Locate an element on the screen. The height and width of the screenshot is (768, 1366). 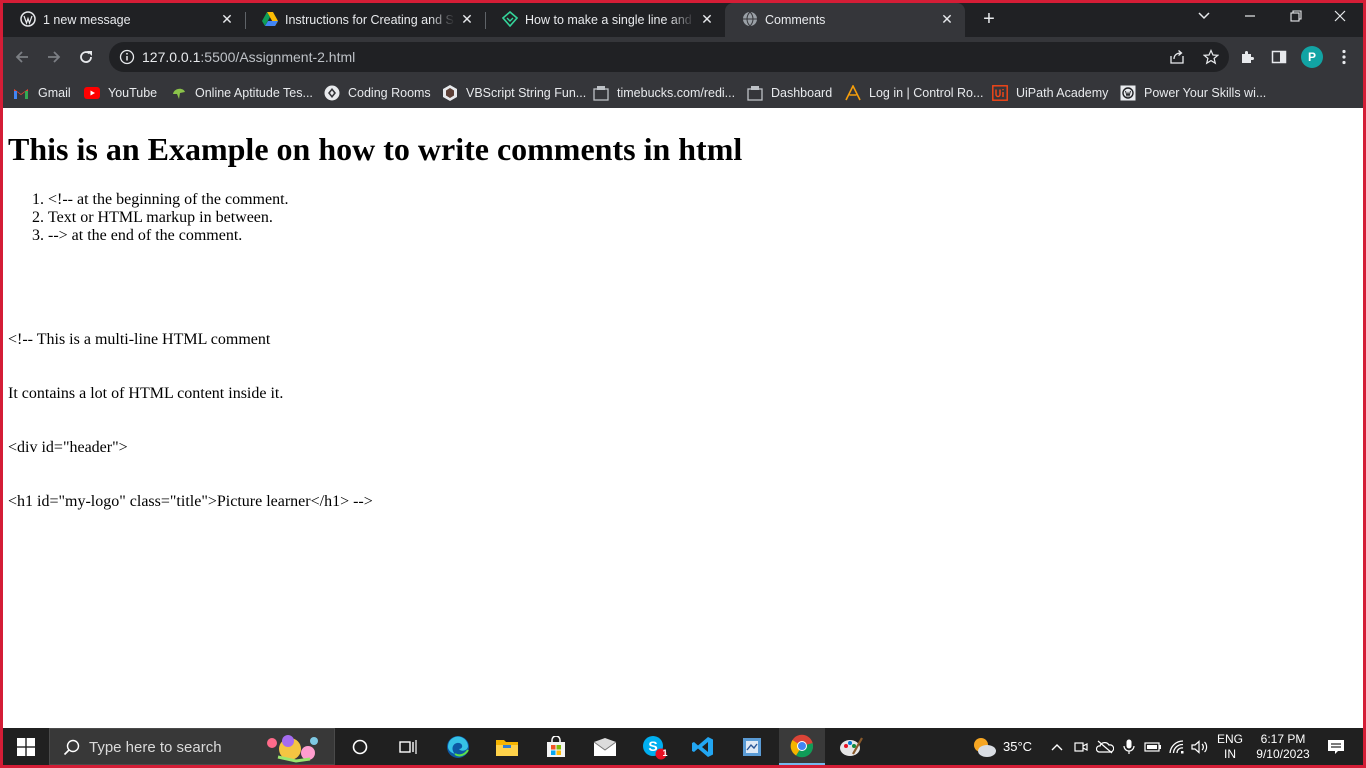
bookmark-label: Coding Rooms is located at coordinates (389, 93).